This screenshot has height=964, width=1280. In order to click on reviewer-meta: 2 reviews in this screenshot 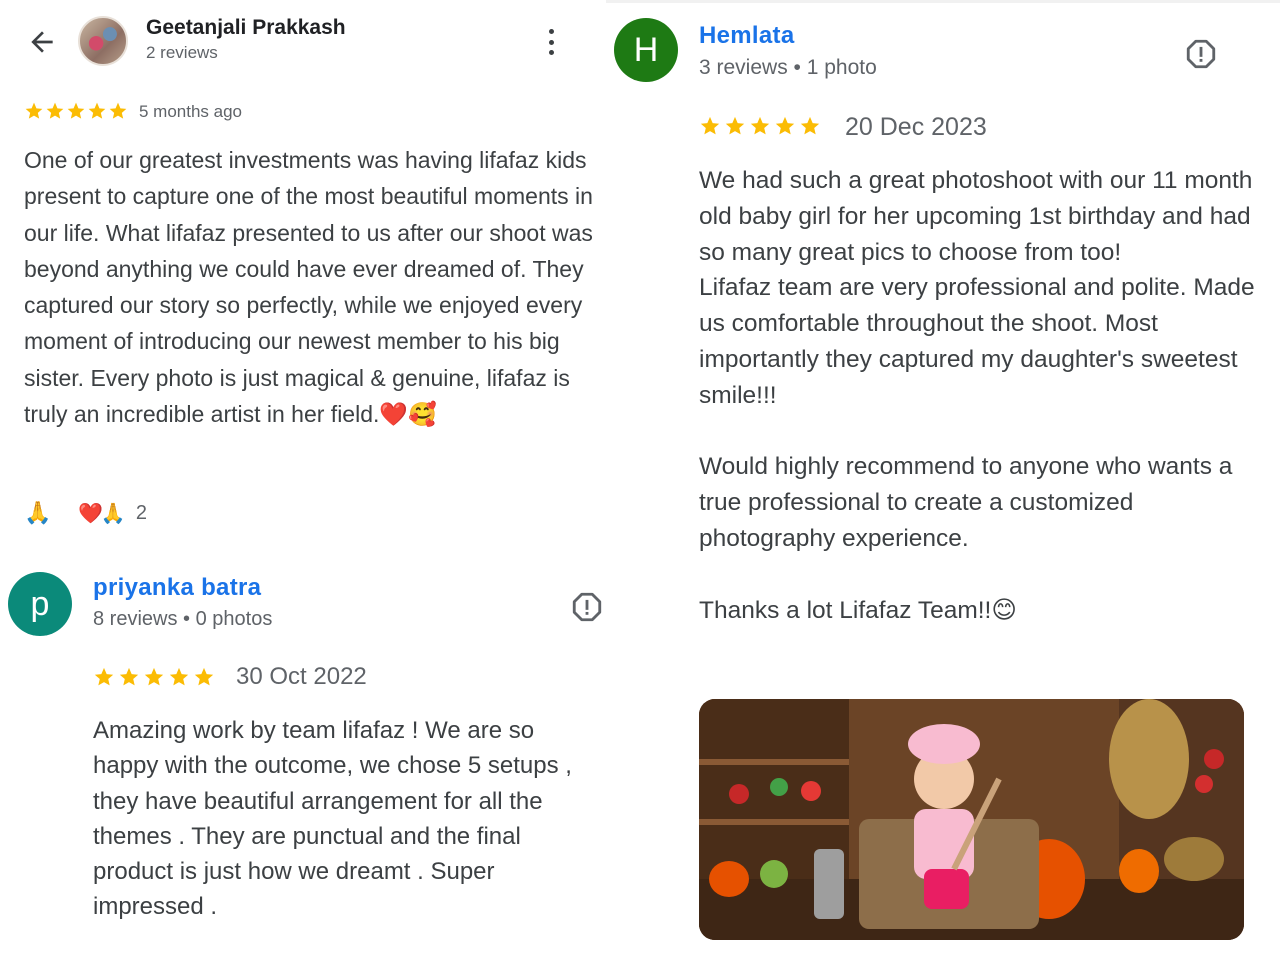, I will do `click(182, 52)`.